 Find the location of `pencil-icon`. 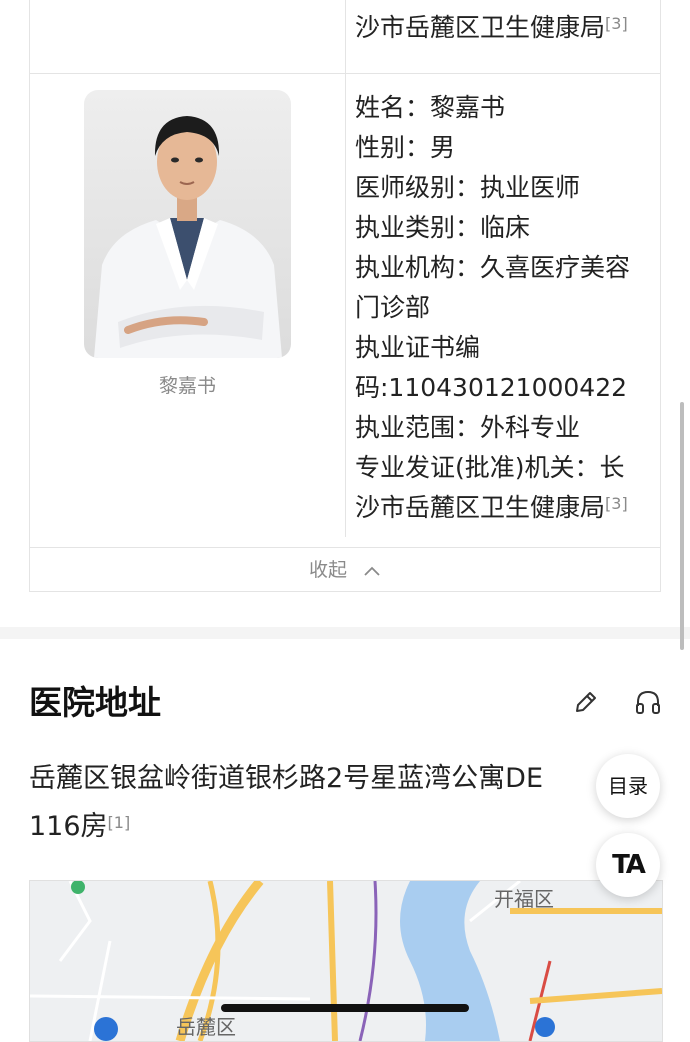

pencil-icon is located at coordinates (586, 702).